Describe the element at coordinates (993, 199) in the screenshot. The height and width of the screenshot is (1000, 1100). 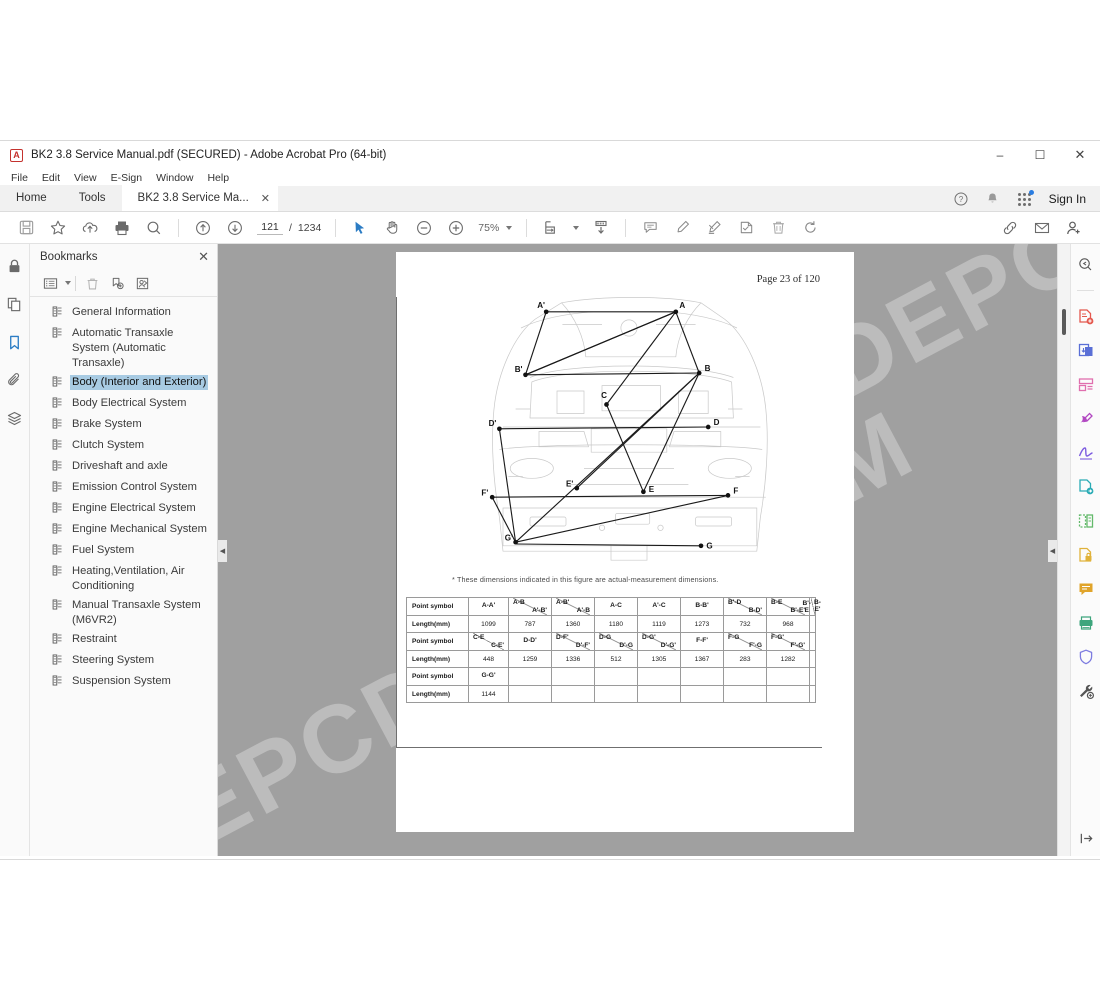
I see `bell-icon` at that location.